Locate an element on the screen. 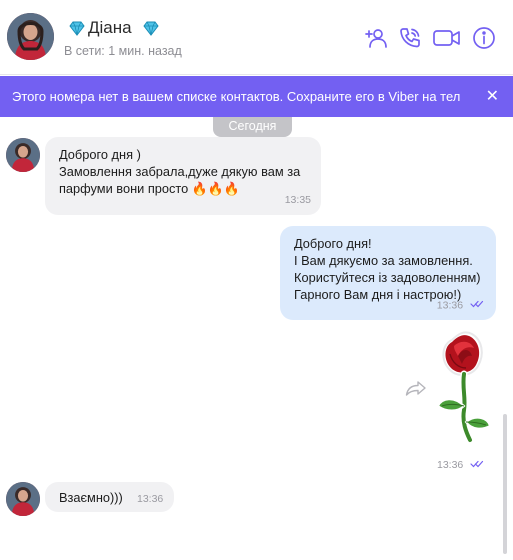 Image resolution: width=513 pixels, height=560 pixels. chat-scrollbar is located at coordinates (505, 484).